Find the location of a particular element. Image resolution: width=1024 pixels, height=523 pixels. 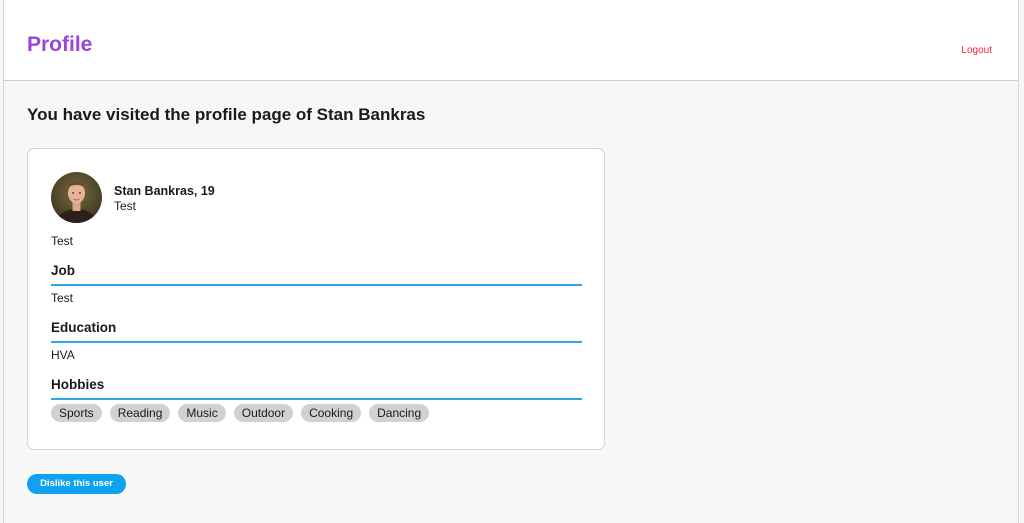

profile-subtitle: Test is located at coordinates (125, 206).